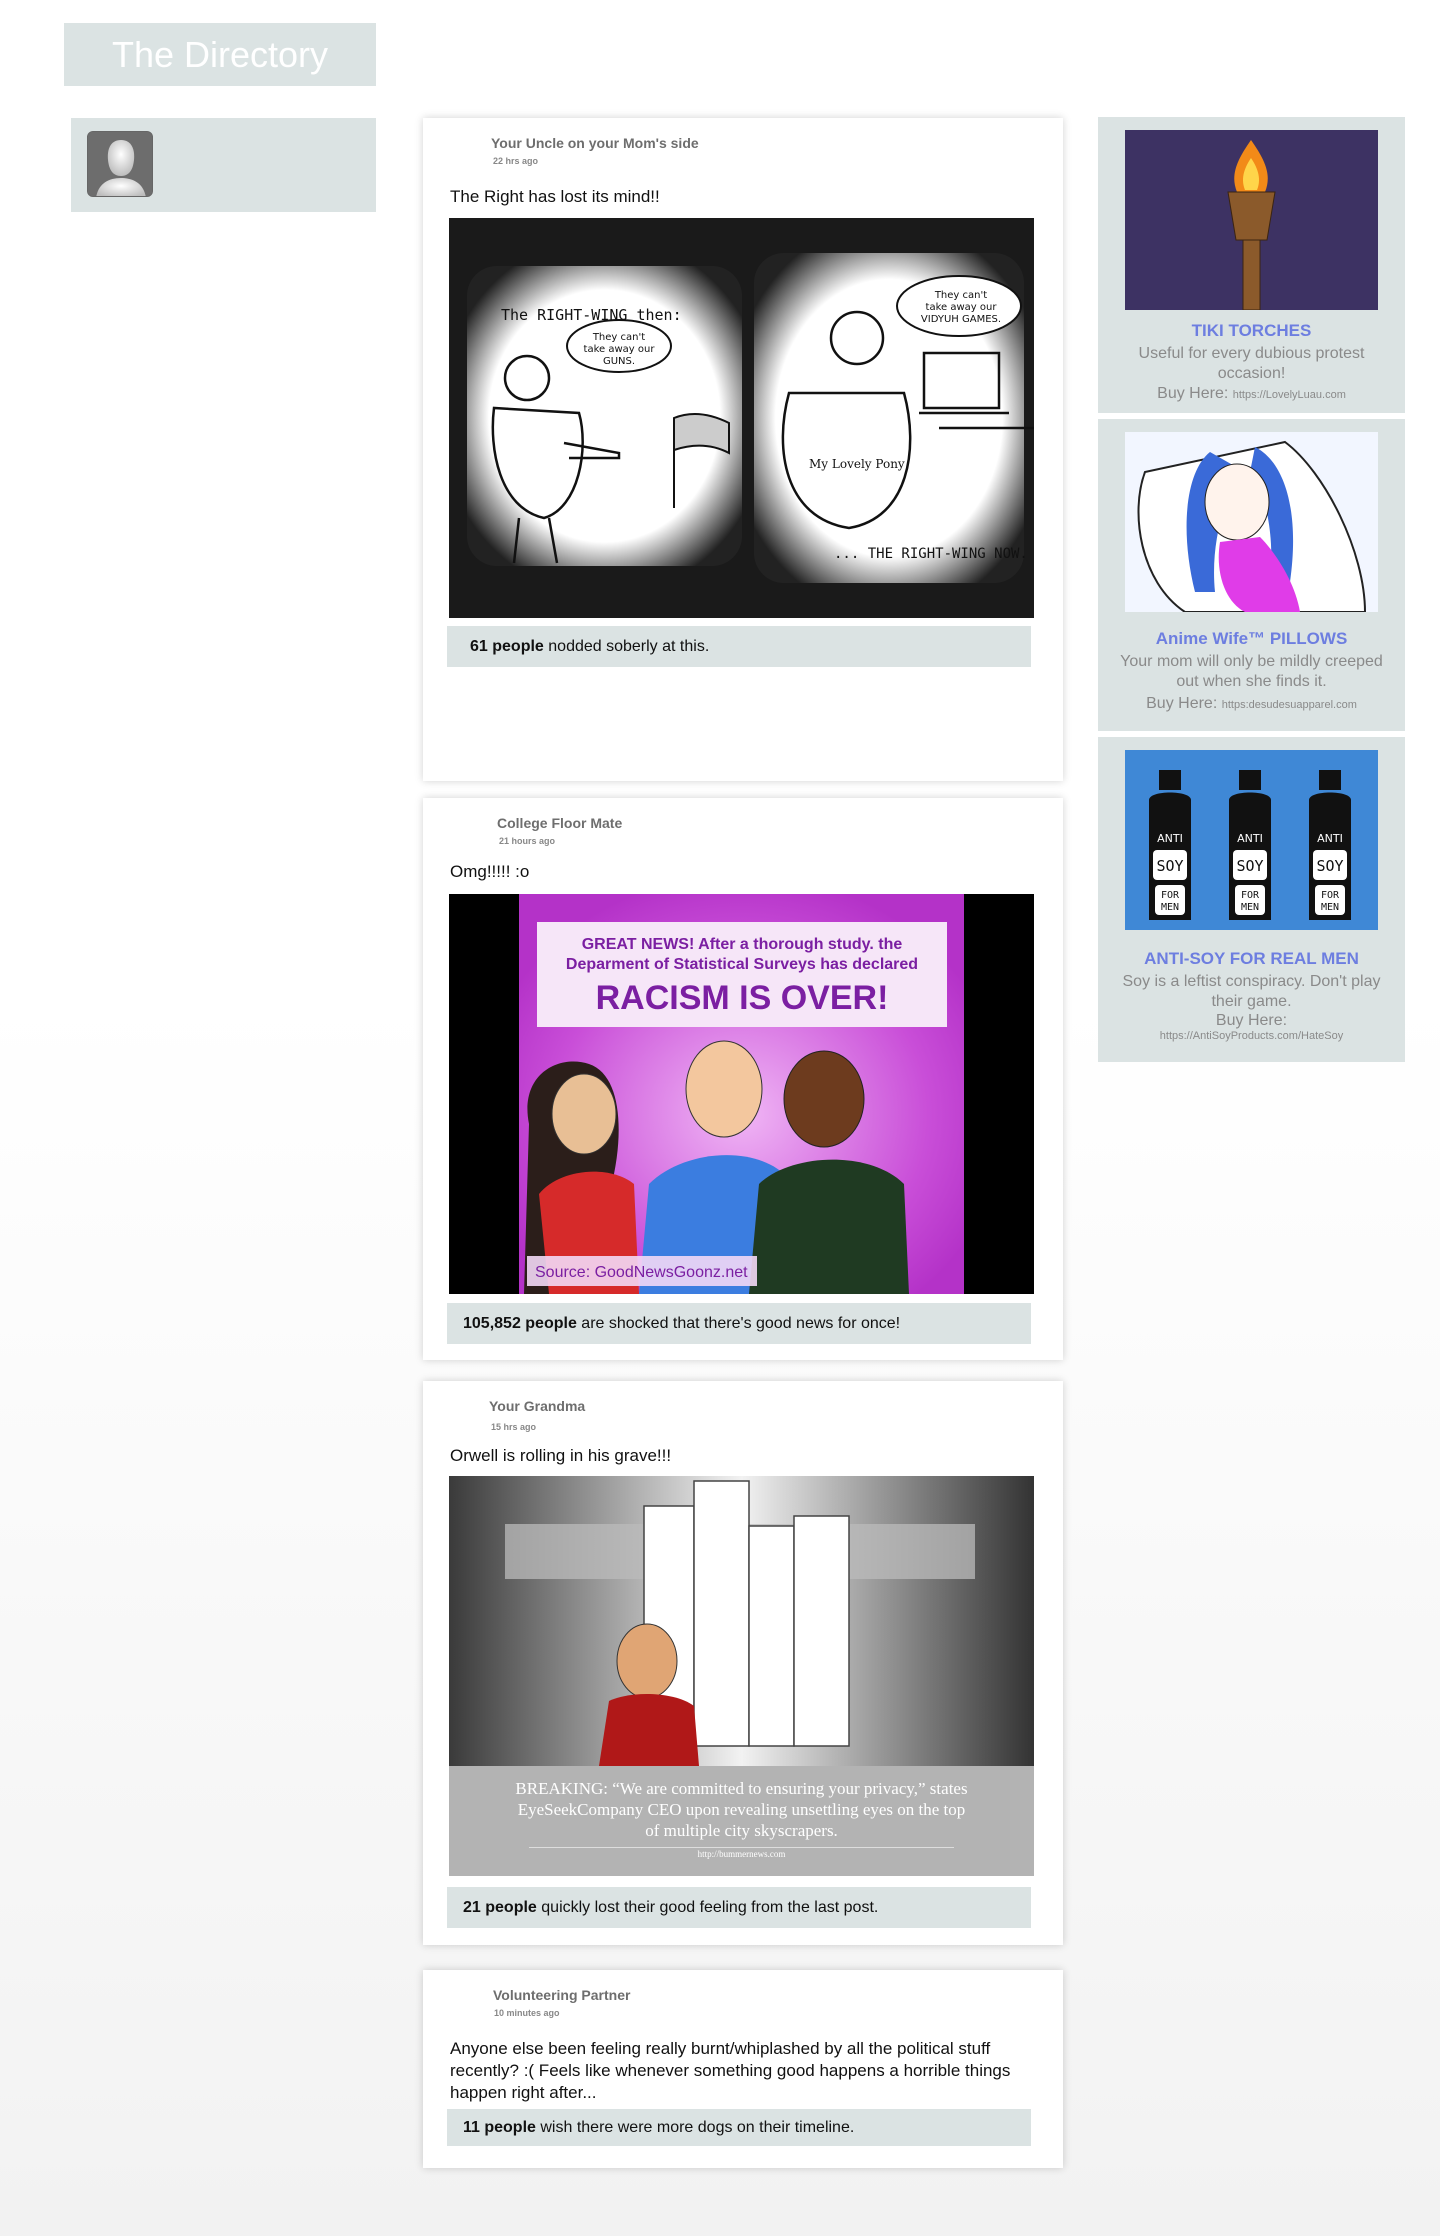 The height and width of the screenshot is (2236, 1440). I want to click on ad-title: TIKI TORCHES, so click(1251, 331).